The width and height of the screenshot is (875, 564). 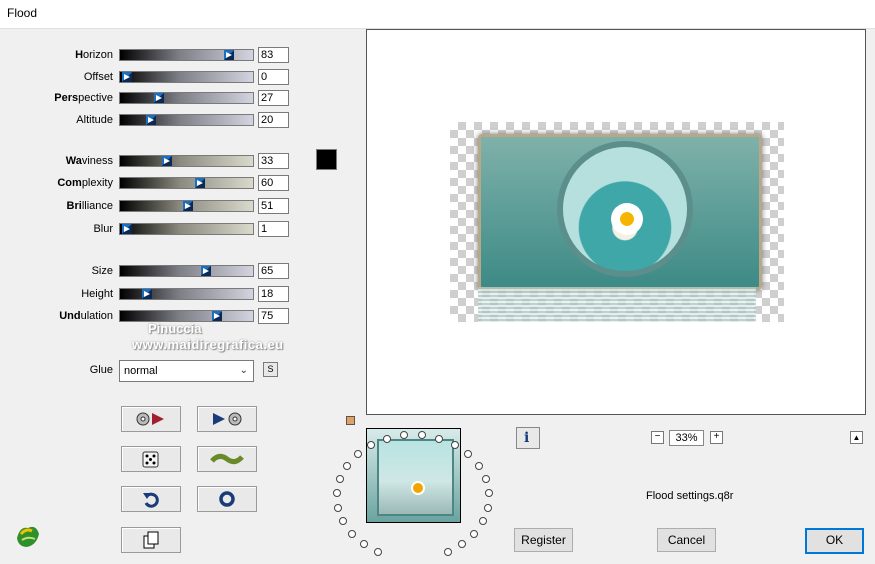 I want to click on param-label-text: Height, so click(x=97, y=294).